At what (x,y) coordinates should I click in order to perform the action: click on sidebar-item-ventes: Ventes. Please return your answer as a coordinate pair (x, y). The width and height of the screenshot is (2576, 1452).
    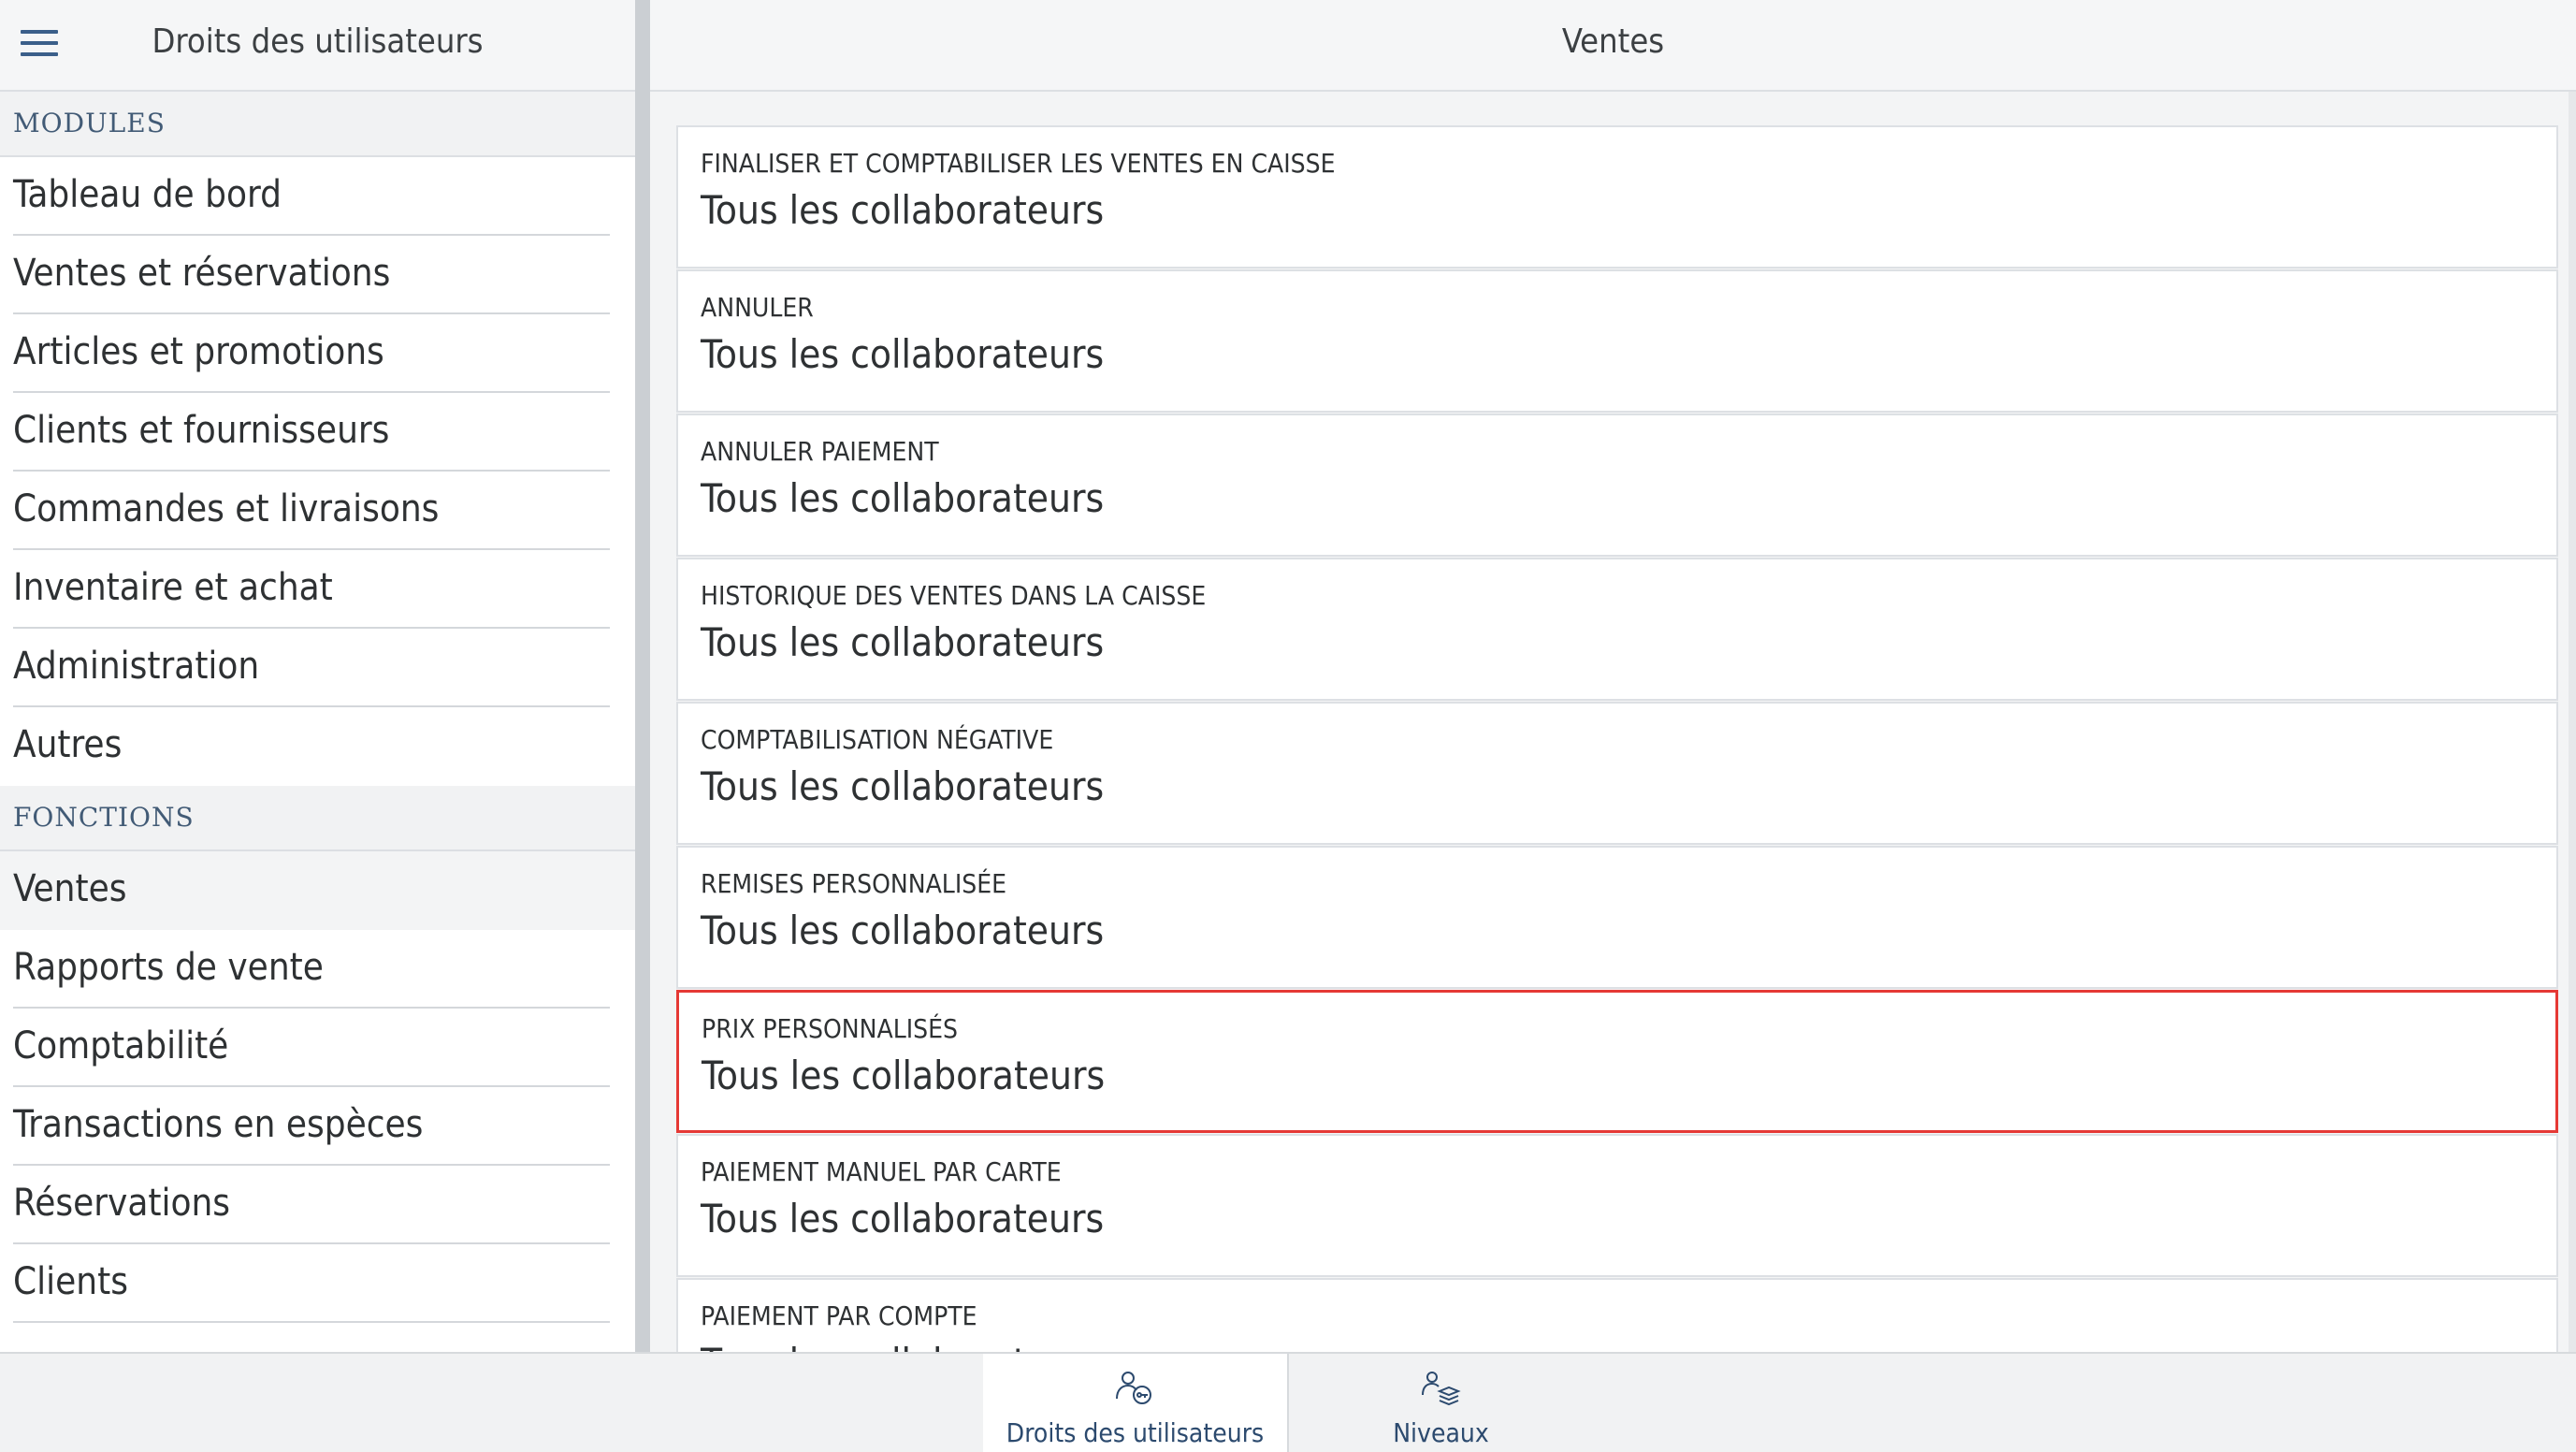
    Looking at the image, I should click on (317, 890).